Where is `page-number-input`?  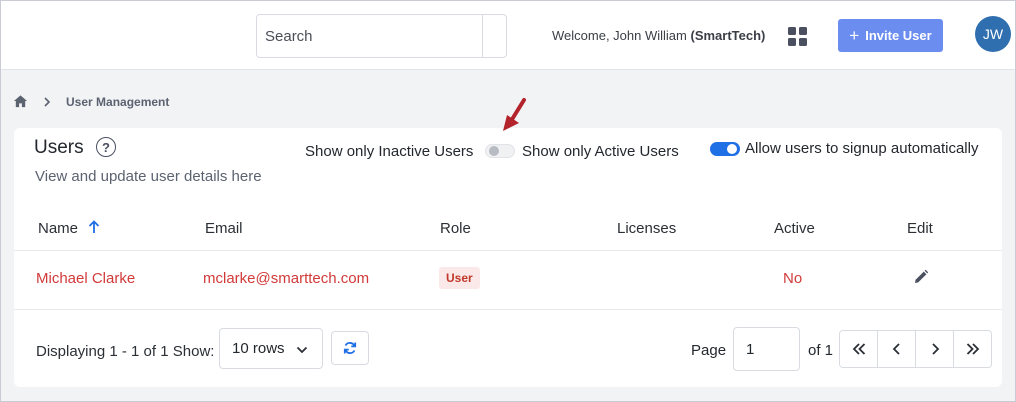
page-number-input is located at coordinates (766, 349).